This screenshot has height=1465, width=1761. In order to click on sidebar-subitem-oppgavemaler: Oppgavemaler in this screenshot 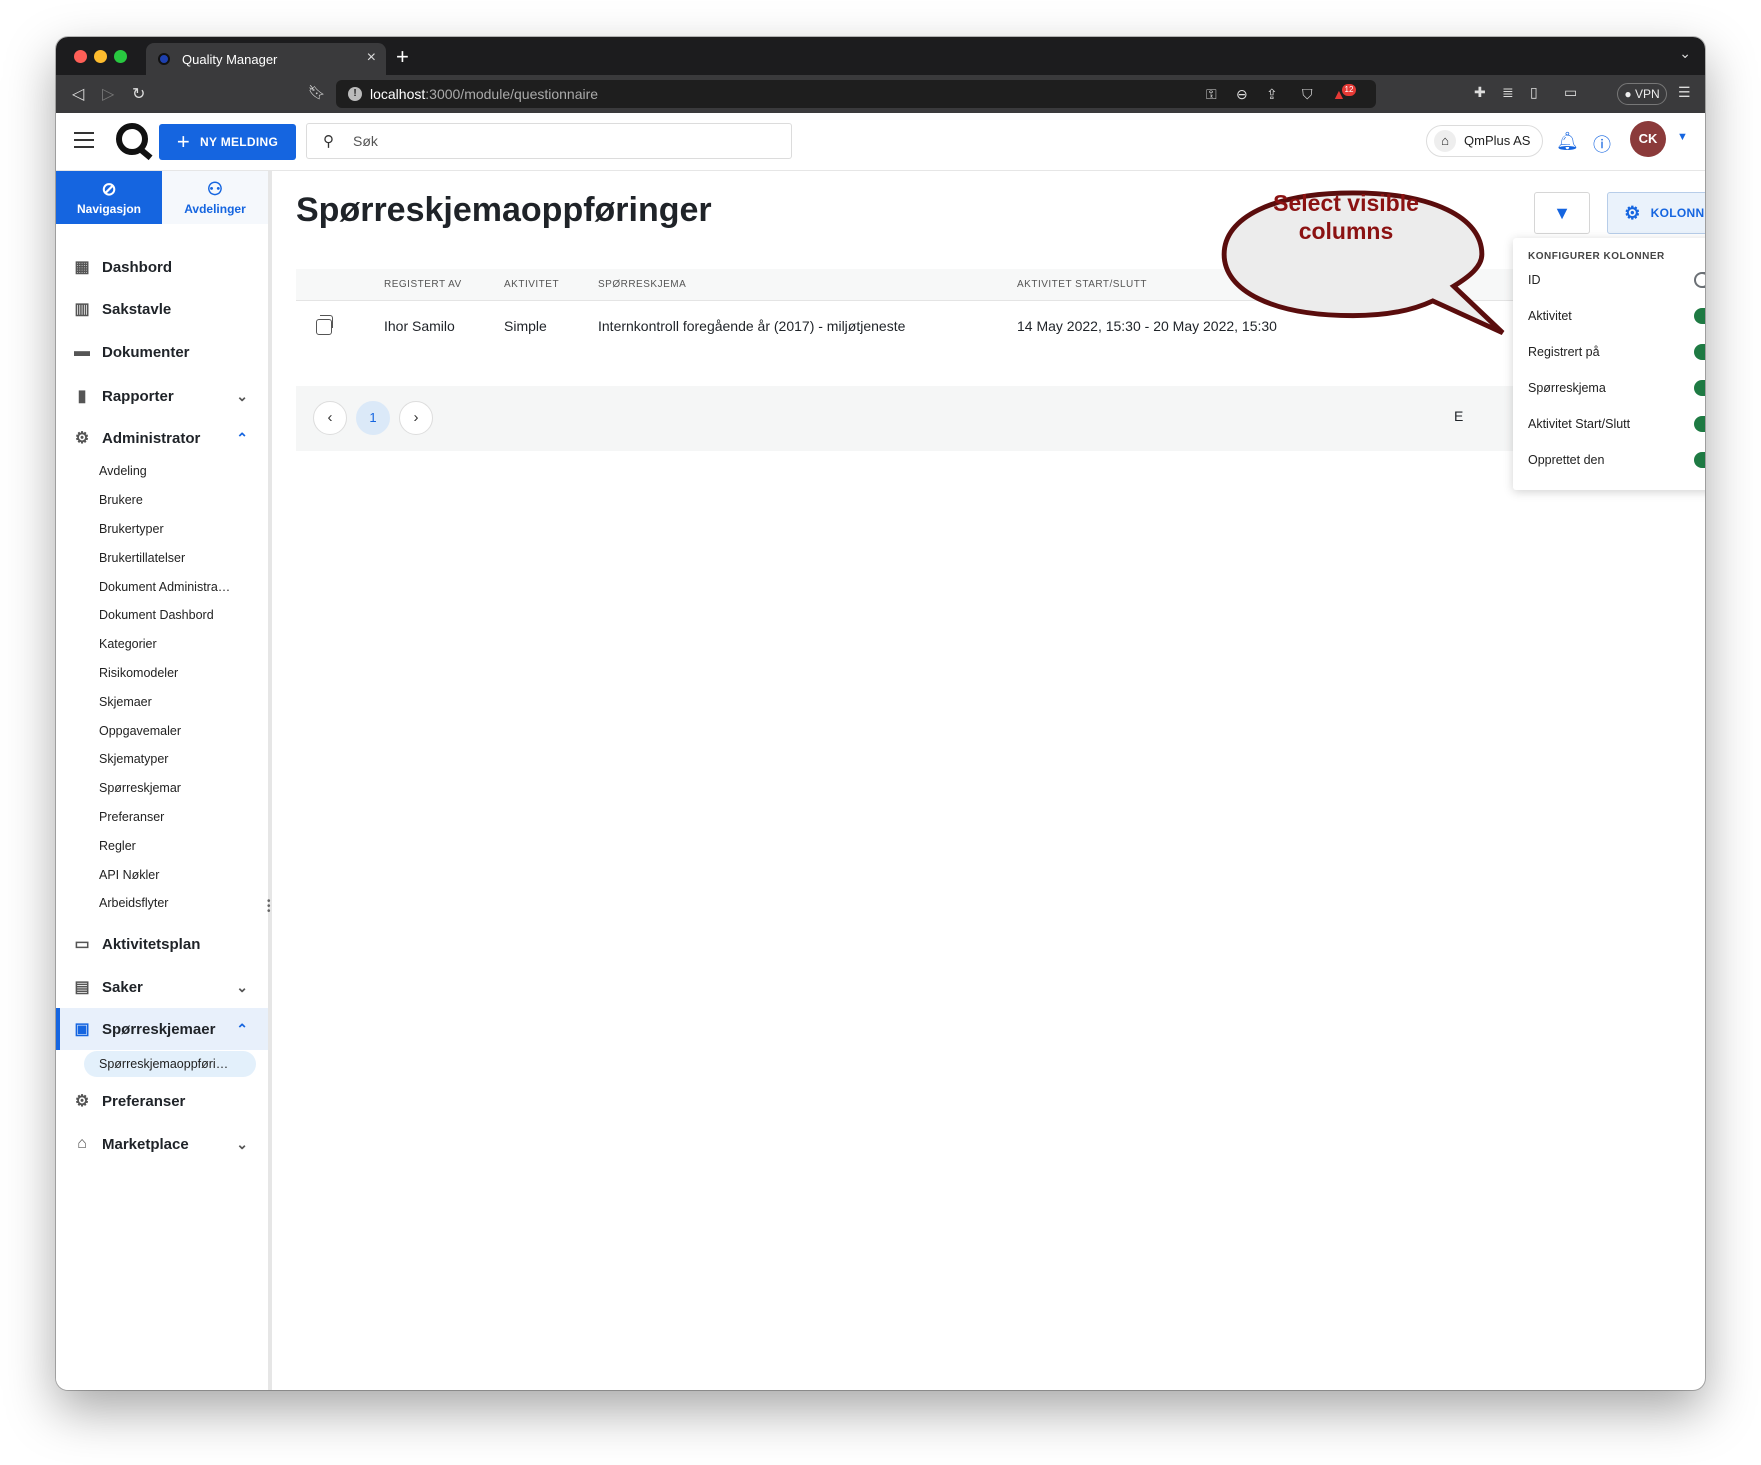, I will do `click(140, 731)`.